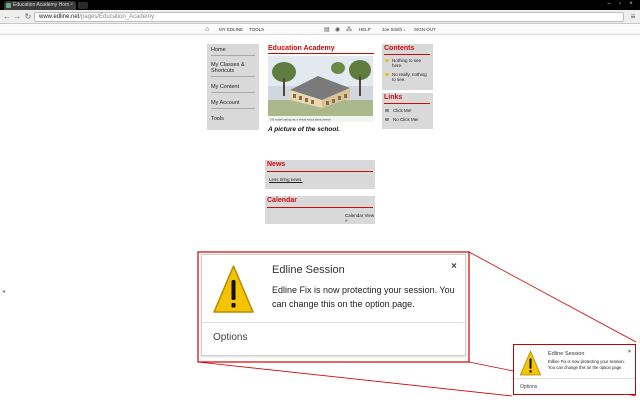 The height and width of the screenshot is (400, 640). I want to click on menu-icon: ≡, so click(633, 17).